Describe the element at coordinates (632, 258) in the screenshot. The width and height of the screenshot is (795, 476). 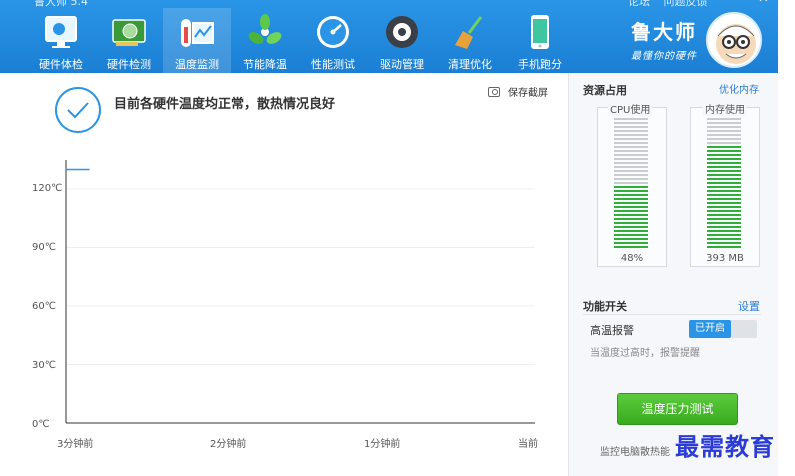
I see `cpu-value: 48%` at that location.